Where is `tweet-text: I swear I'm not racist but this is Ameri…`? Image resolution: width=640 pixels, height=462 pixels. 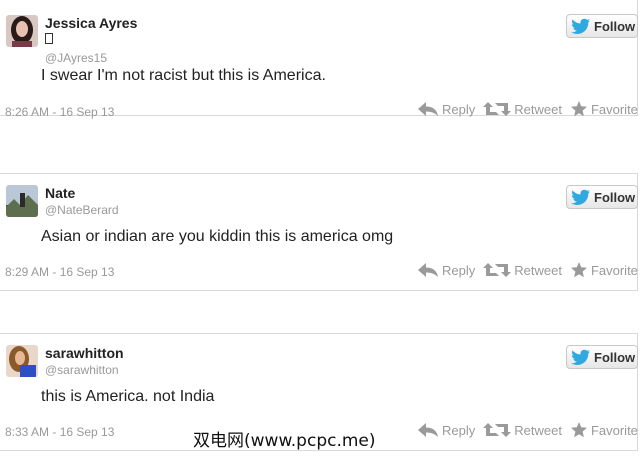 tweet-text: I swear I'm not racist but this is Ameri… is located at coordinates (183, 75).